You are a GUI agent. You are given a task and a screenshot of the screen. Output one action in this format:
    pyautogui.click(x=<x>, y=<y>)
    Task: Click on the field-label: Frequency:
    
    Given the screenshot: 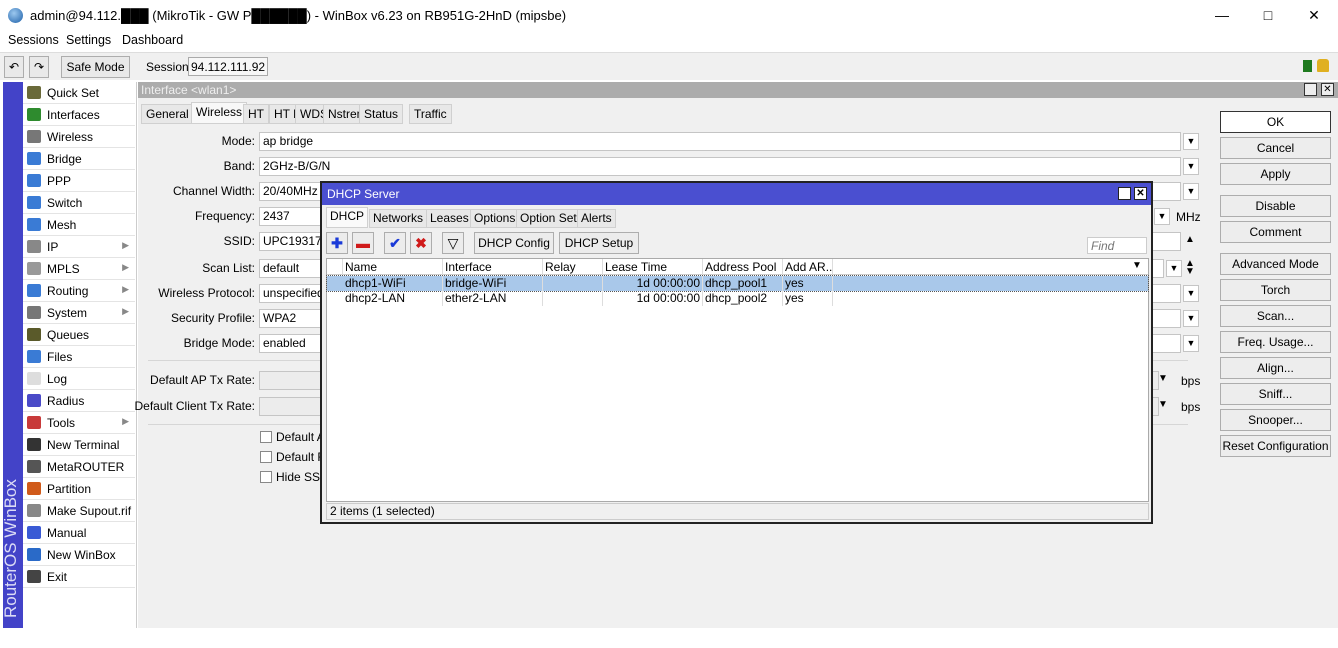 What is the action you would take?
    pyautogui.click(x=224, y=216)
    